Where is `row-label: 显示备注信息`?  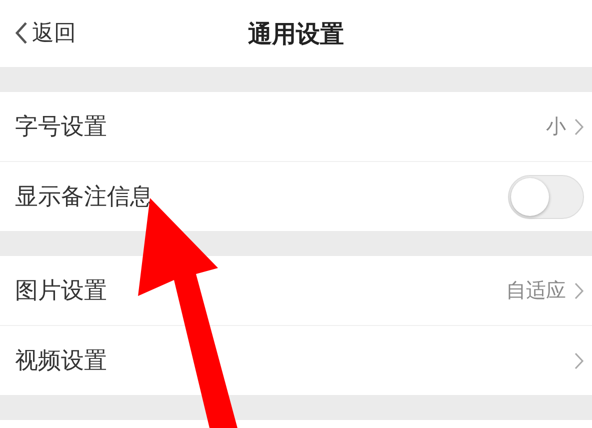 row-label: 显示备注信息 is located at coordinates (84, 197).